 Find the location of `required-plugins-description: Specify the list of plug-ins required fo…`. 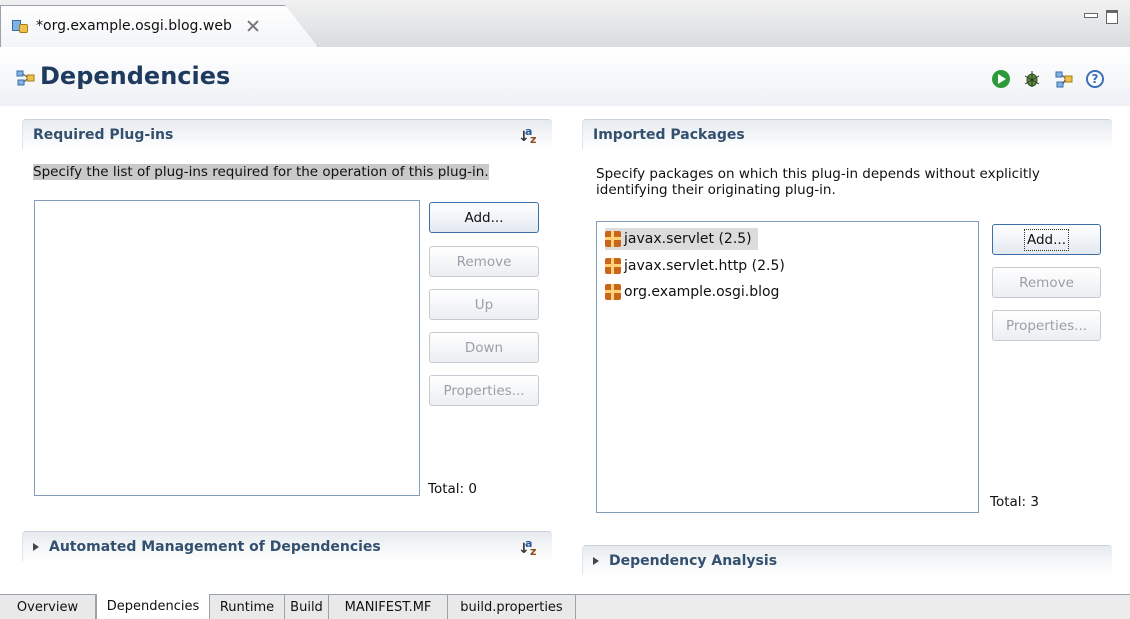

required-plugins-description: Specify the list of plug-ins required fo… is located at coordinates (261, 172).